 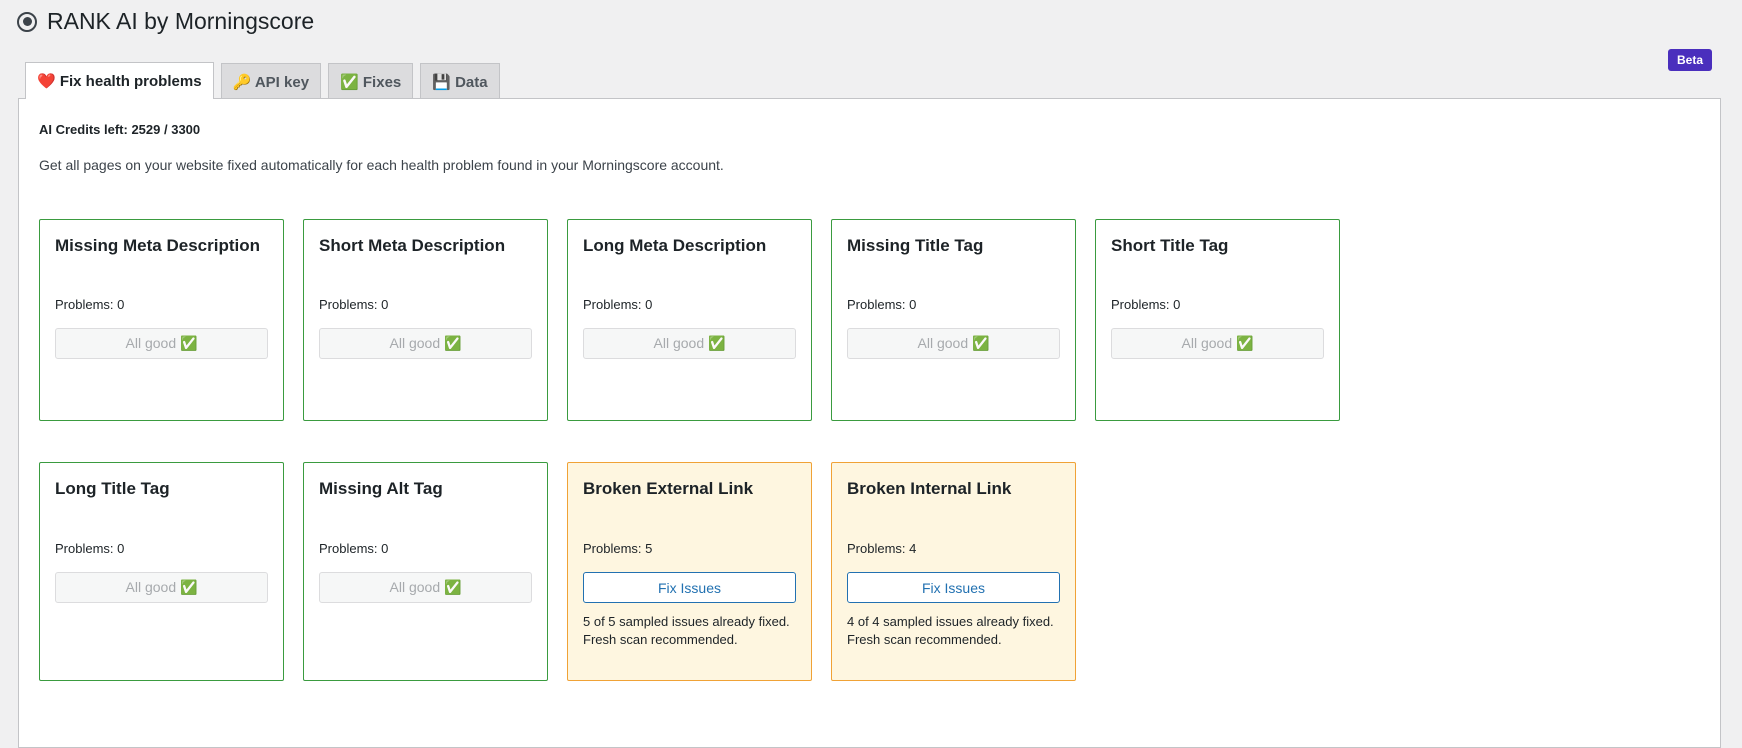 What do you see at coordinates (381, 488) in the screenshot?
I see `card-title: Missing Alt Tag` at bounding box center [381, 488].